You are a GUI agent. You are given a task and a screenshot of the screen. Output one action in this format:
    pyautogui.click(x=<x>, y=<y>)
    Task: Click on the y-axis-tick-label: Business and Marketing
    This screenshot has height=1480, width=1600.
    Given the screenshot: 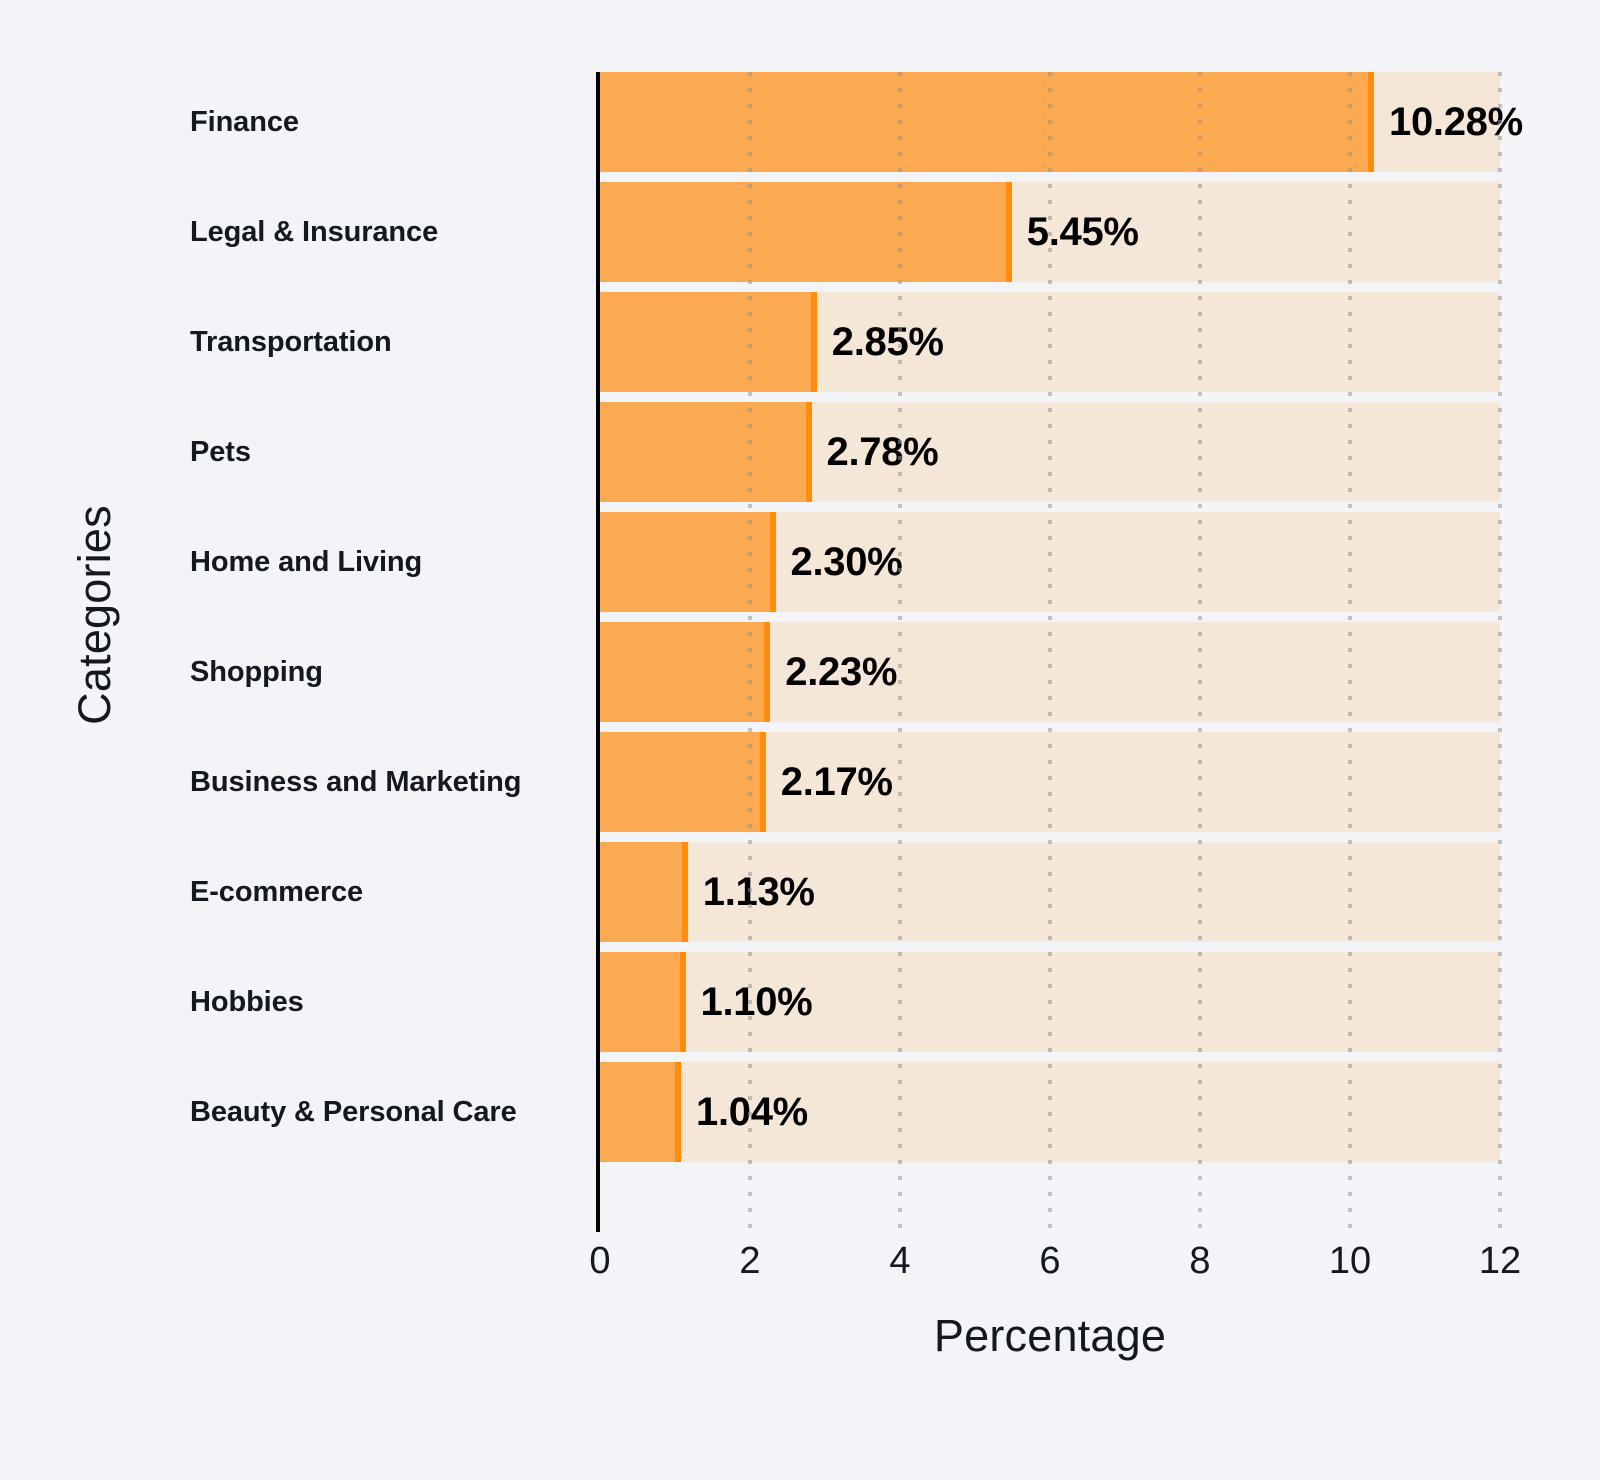 What is the action you would take?
    pyautogui.click(x=356, y=781)
    